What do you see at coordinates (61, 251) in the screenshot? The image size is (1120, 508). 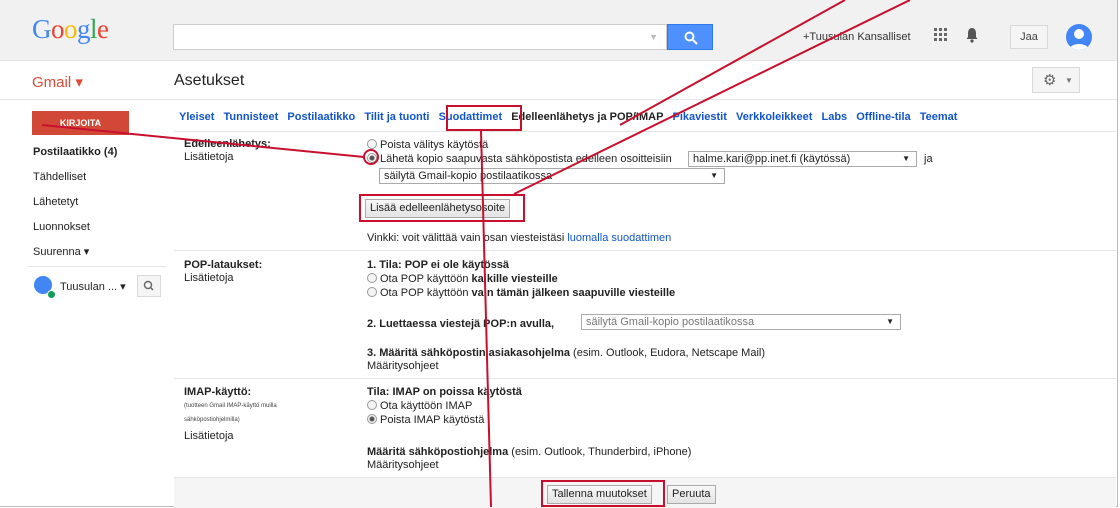 I see `sidebar-item-more: Suurenna ▾` at bounding box center [61, 251].